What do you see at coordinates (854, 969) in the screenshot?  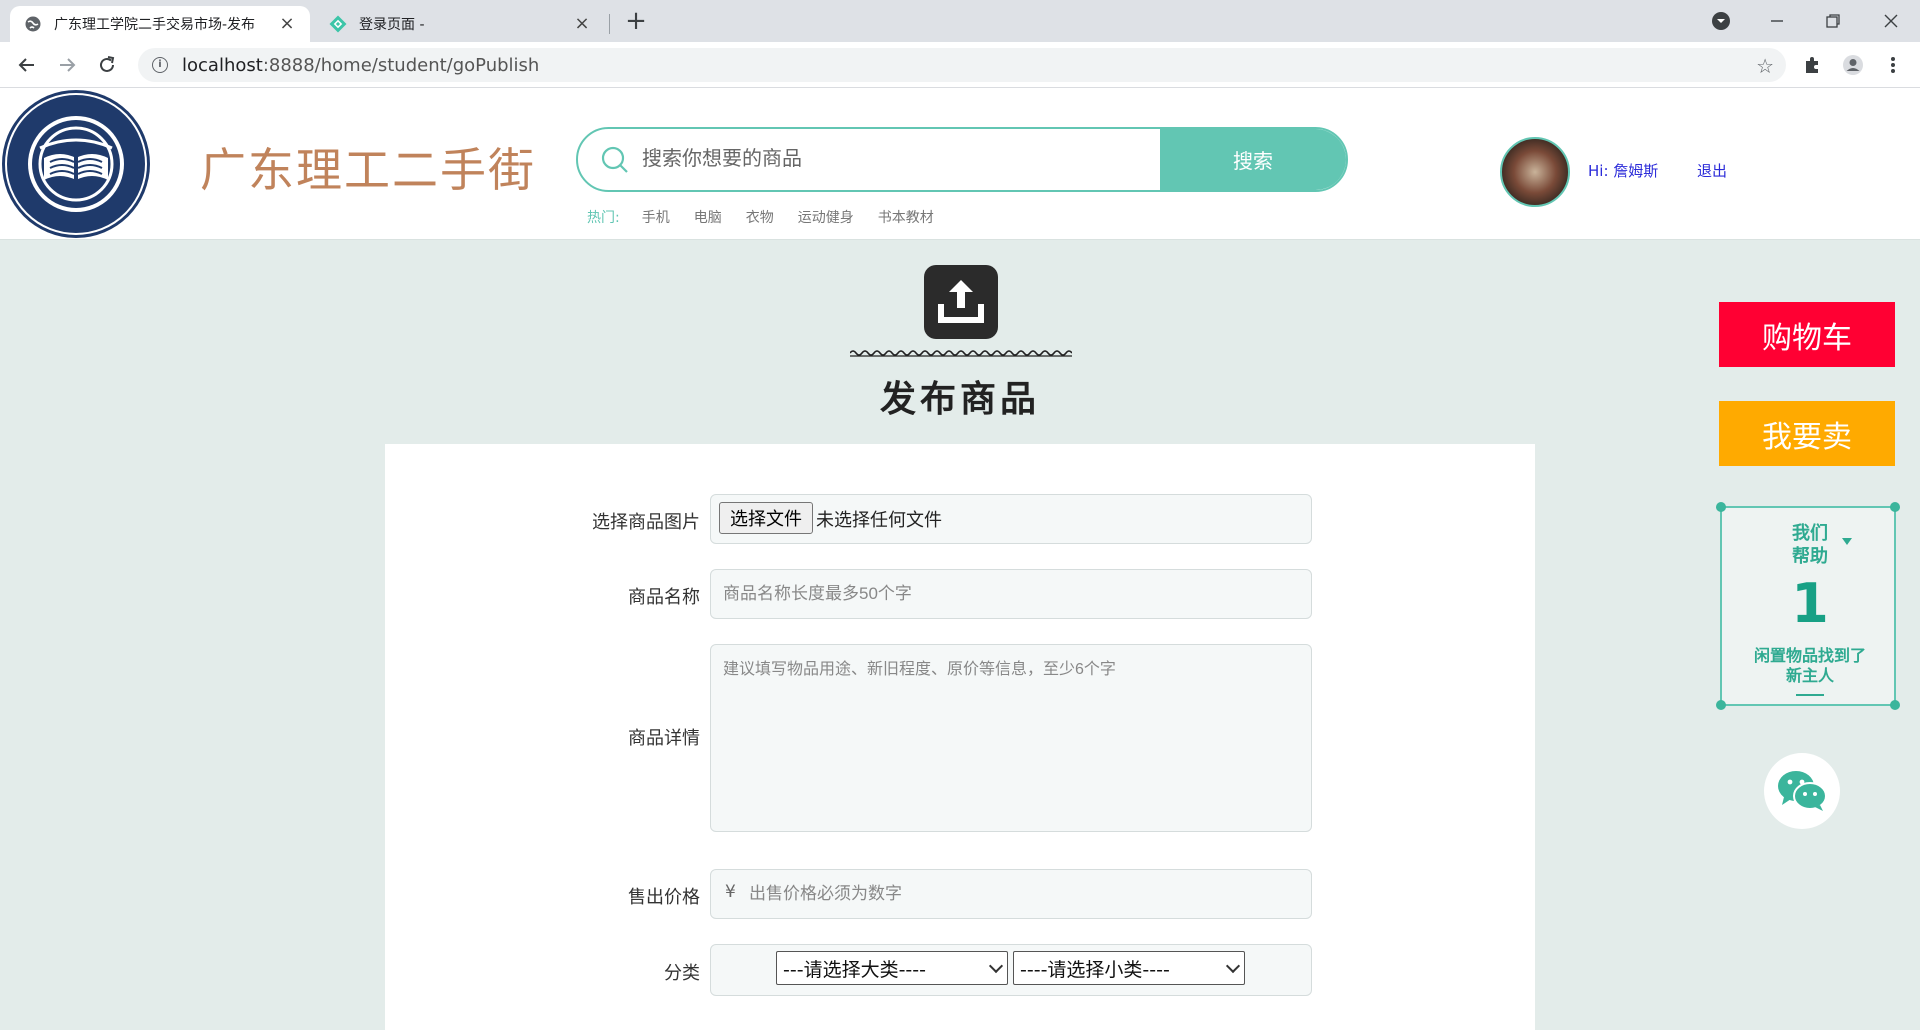 I see `main-category-value: ---请选择大类----` at bounding box center [854, 969].